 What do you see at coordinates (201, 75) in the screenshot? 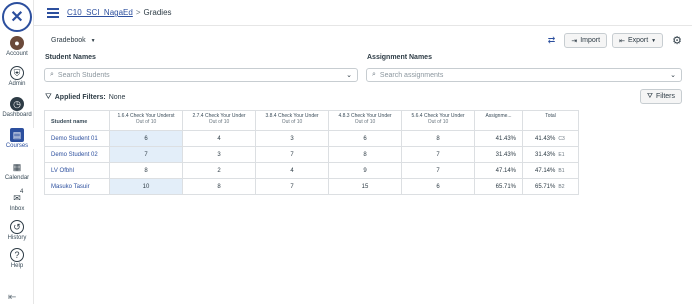
I see `student-search-input: ⌕ Search Students ⌄` at bounding box center [201, 75].